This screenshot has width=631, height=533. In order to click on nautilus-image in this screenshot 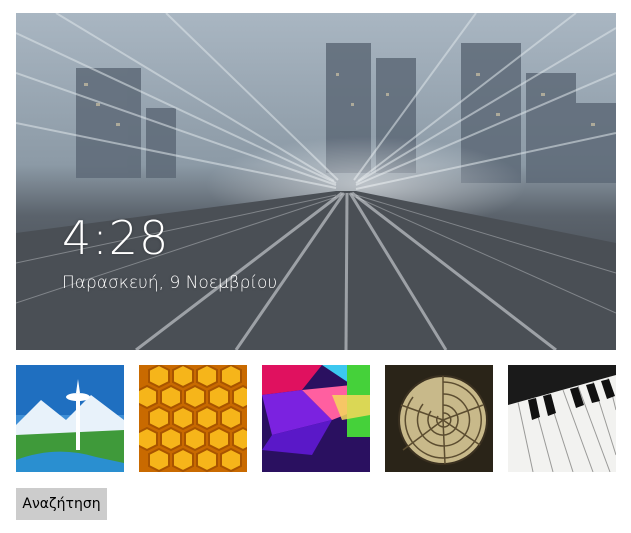, I will do `click(439, 418)`.